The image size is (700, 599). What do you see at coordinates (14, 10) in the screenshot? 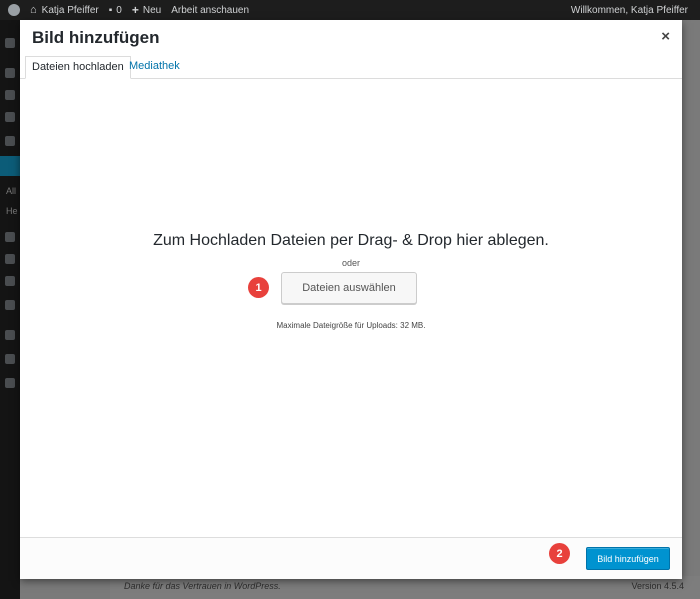
I see `wordpress-logo-icon` at bounding box center [14, 10].